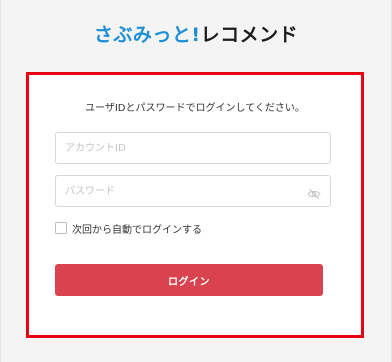 The image size is (392, 362). I want to click on auto-login-label: 次回から自動でログインする, so click(137, 230).